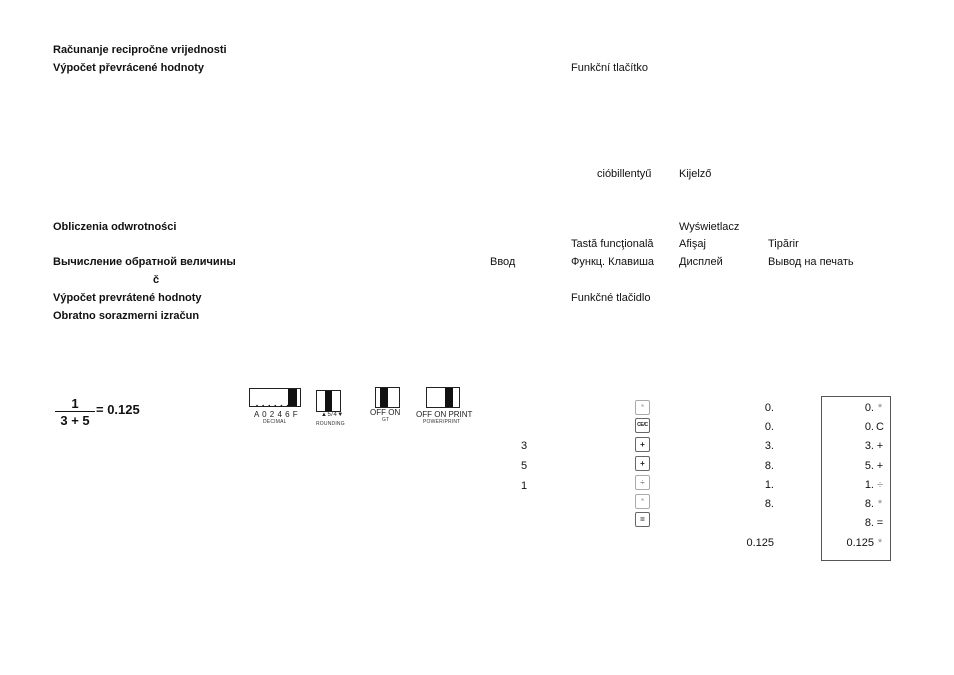  I want to click on rounding-switch-knob, so click(328, 401).